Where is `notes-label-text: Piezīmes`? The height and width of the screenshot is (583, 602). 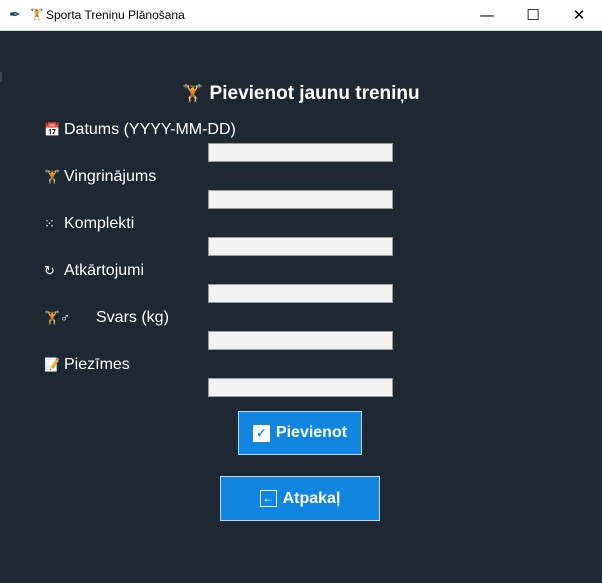
notes-label-text: Piezīmes is located at coordinates (97, 364).